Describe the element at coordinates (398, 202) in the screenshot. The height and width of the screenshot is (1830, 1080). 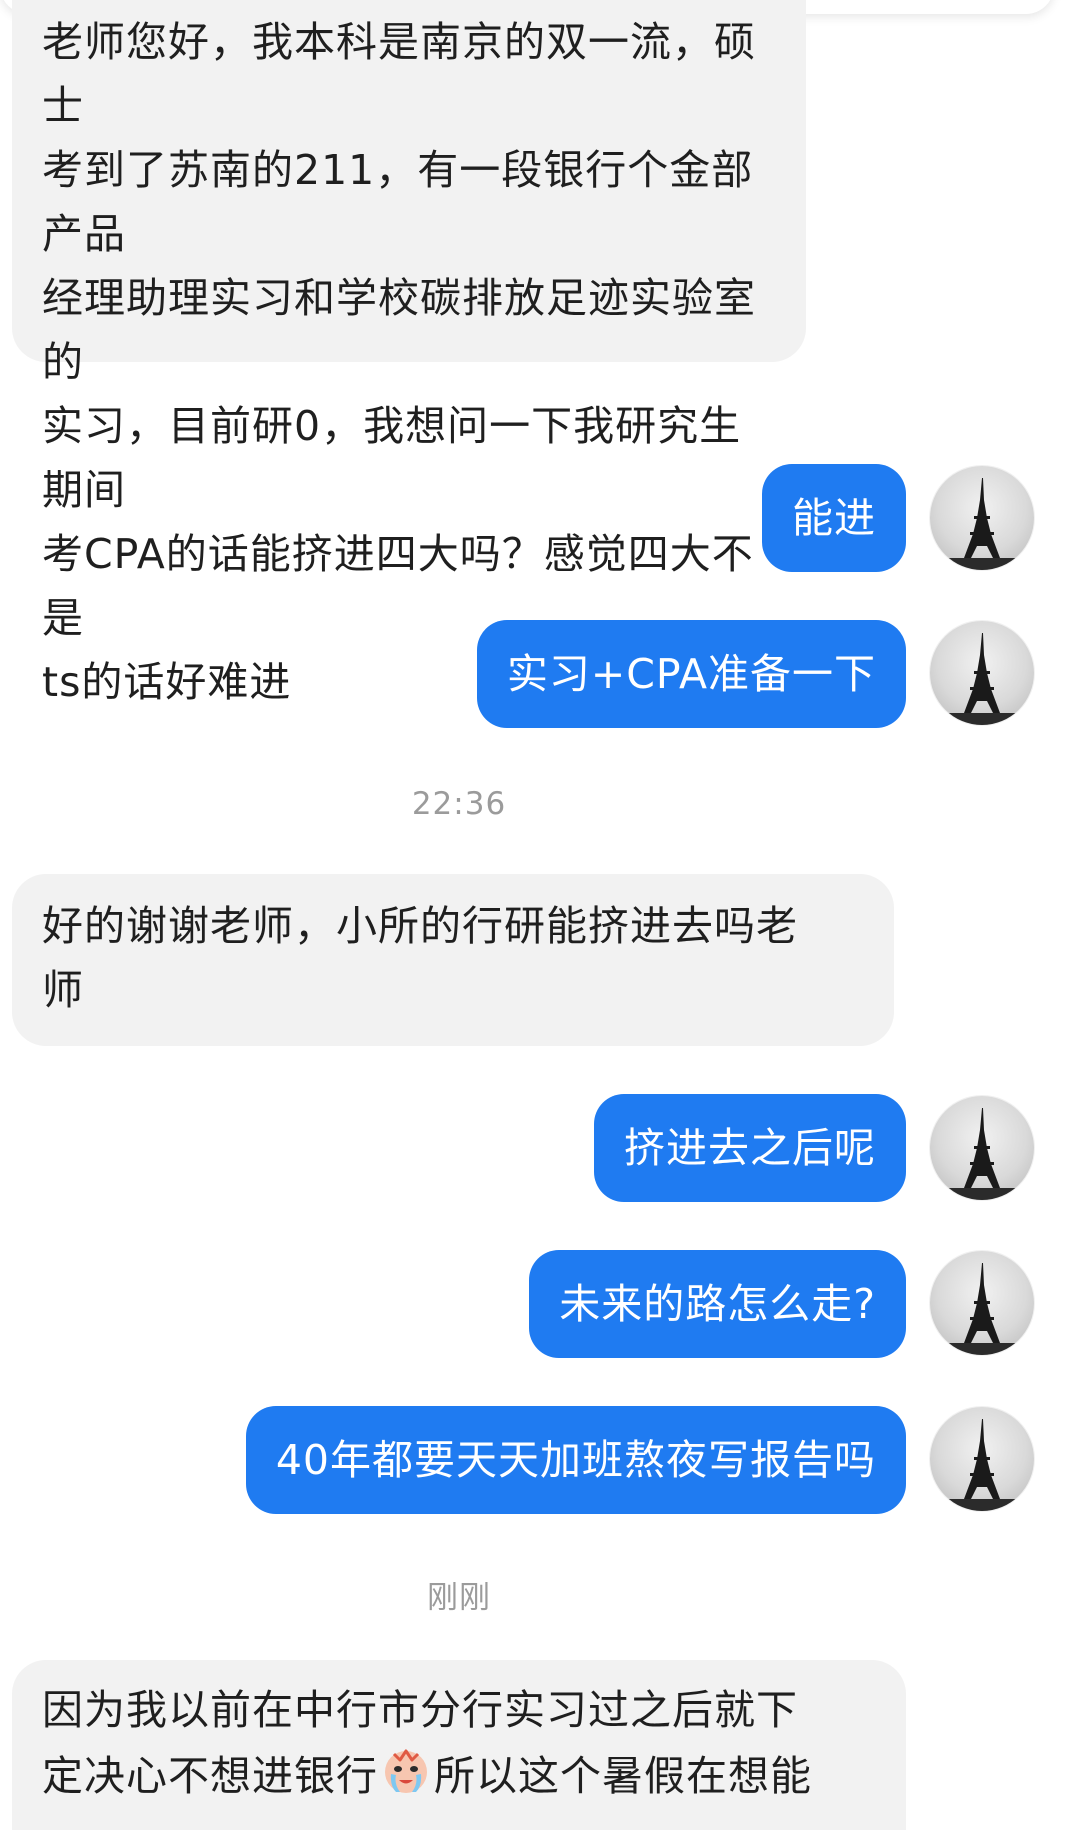
I see `message-line: 考到了苏南的211，有一段银行个金部产品` at that location.